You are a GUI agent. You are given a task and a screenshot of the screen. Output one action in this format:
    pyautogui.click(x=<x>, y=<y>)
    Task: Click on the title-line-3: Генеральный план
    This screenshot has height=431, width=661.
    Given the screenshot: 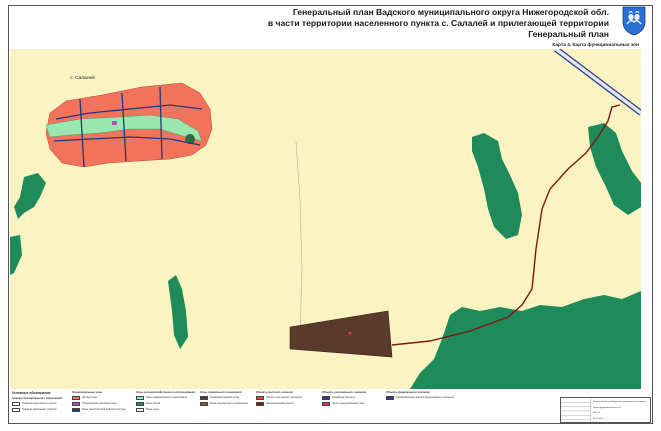 What is the action you would take?
    pyautogui.click(x=568, y=34)
    